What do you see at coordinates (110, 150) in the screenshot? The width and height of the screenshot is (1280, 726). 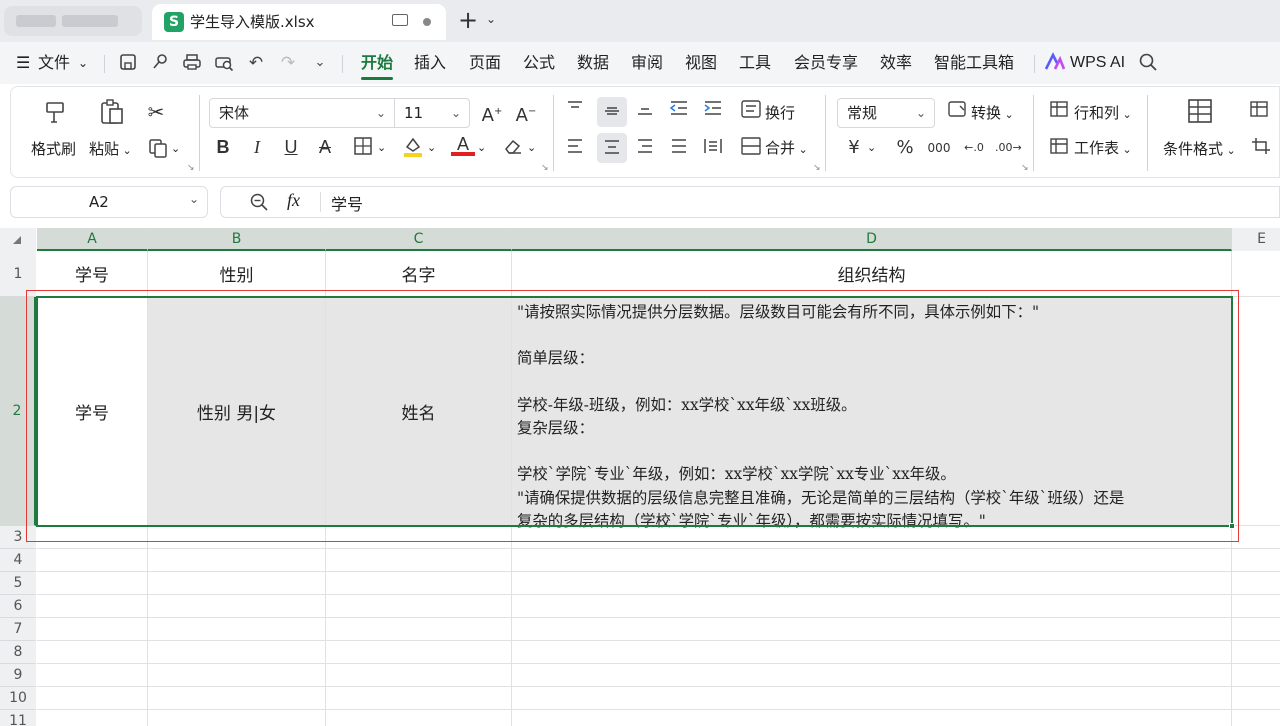 I see `paste-button: 粘贴 ⌄` at bounding box center [110, 150].